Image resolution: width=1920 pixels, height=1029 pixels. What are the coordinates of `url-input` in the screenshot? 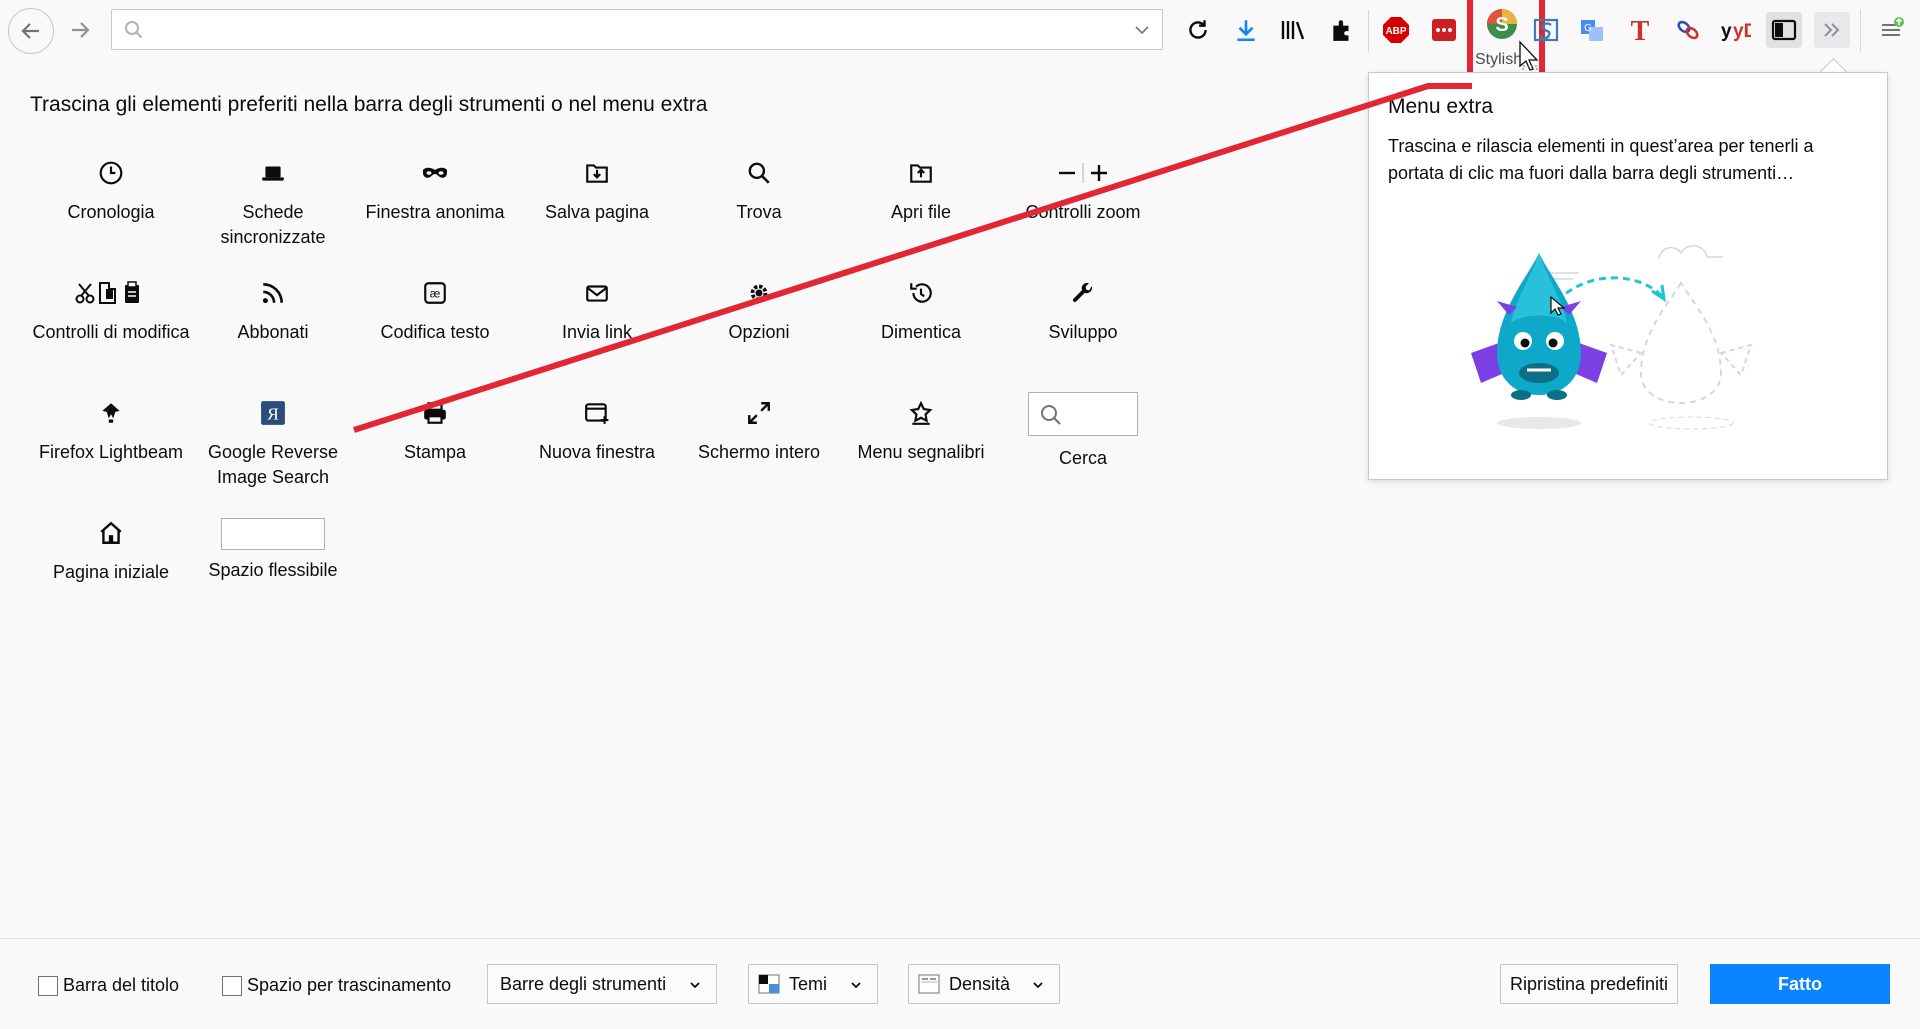 It's located at (638, 30).